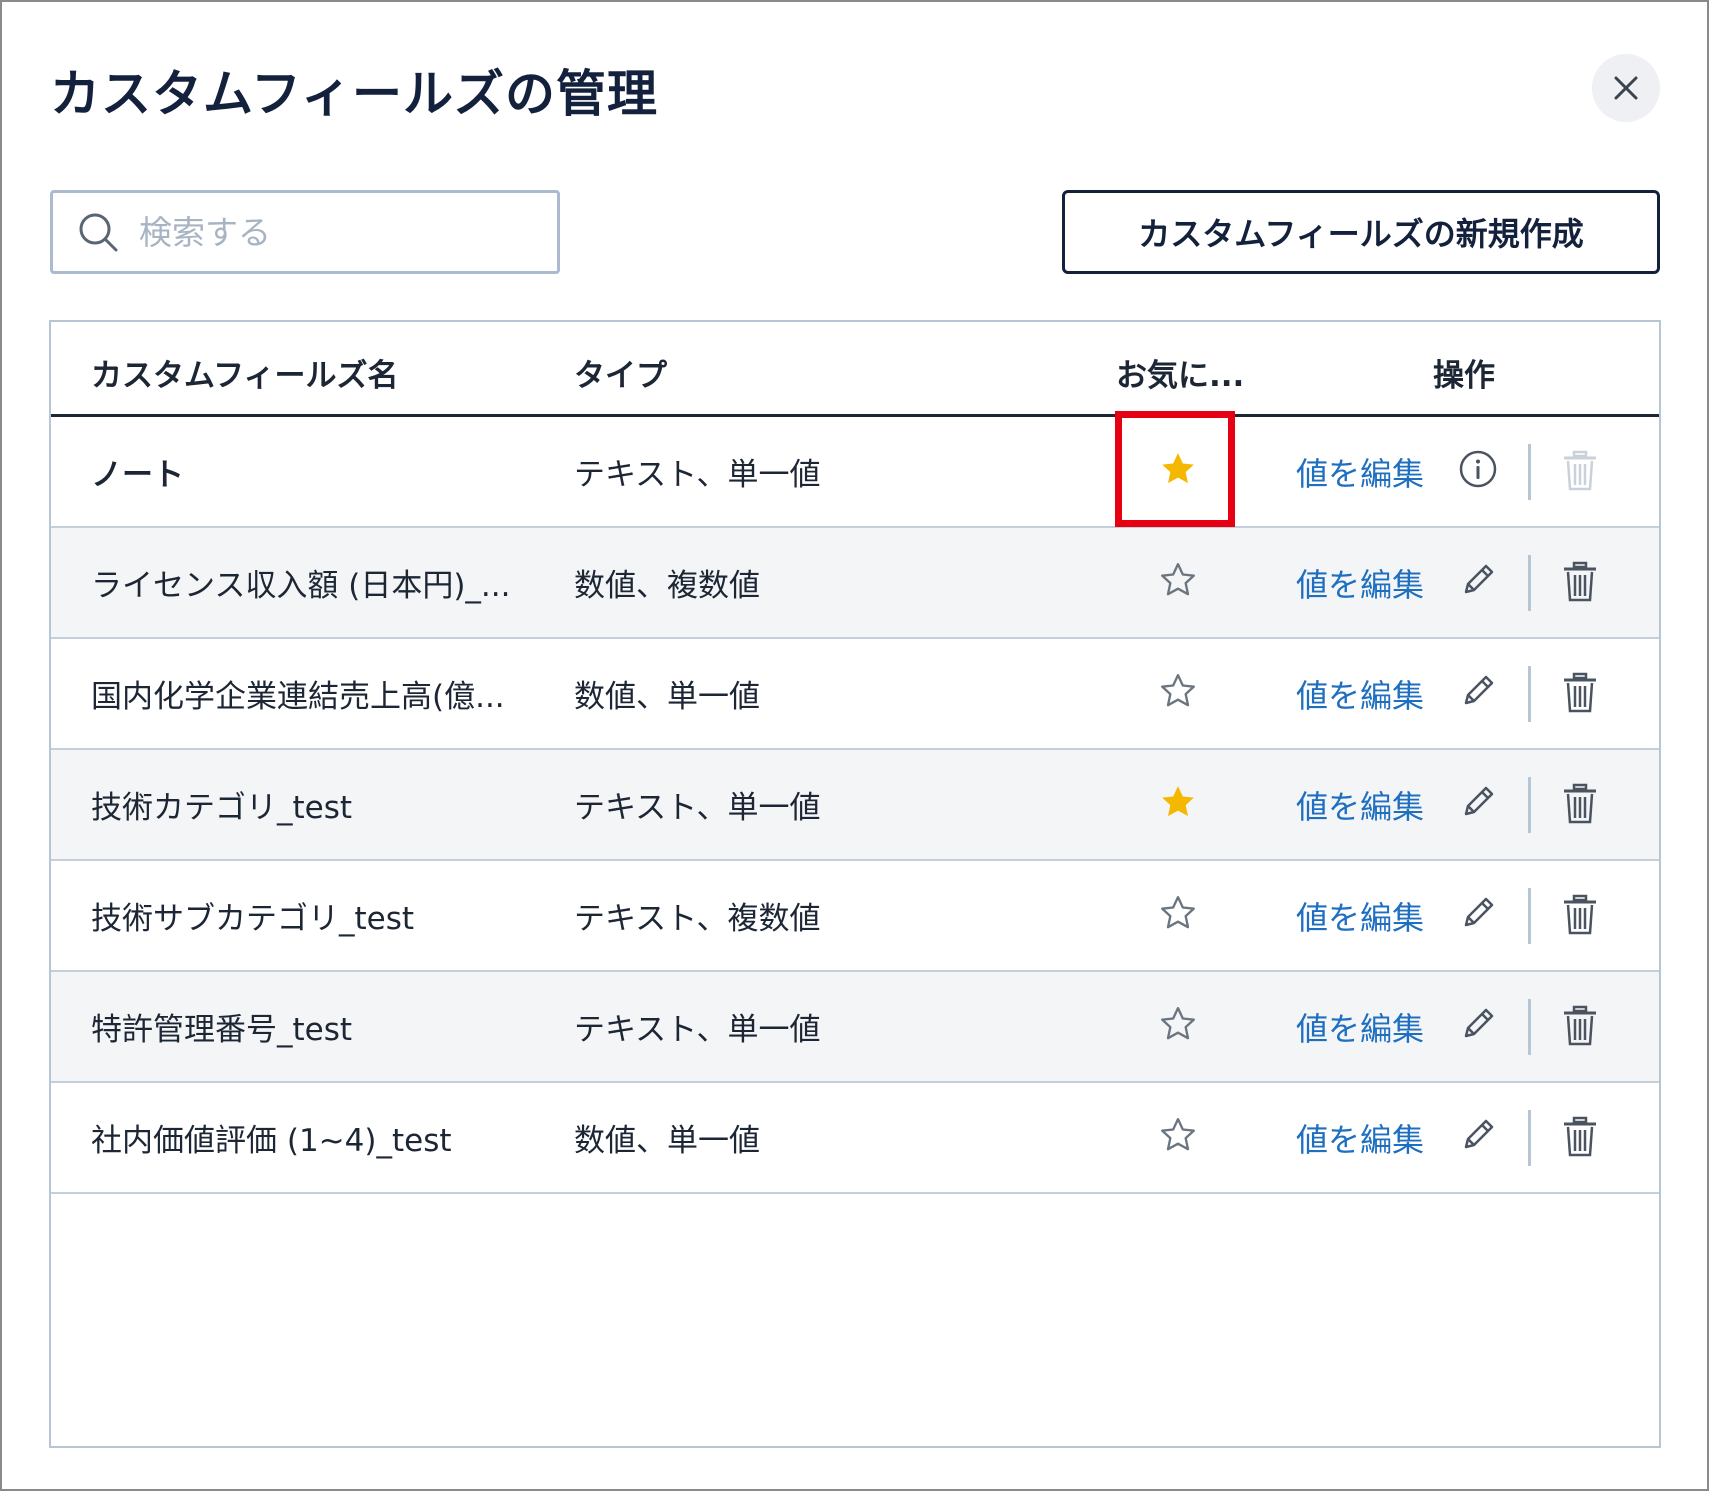  Describe the element at coordinates (667, 586) in the screenshot. I see `field-type: 数値、複数値` at that location.